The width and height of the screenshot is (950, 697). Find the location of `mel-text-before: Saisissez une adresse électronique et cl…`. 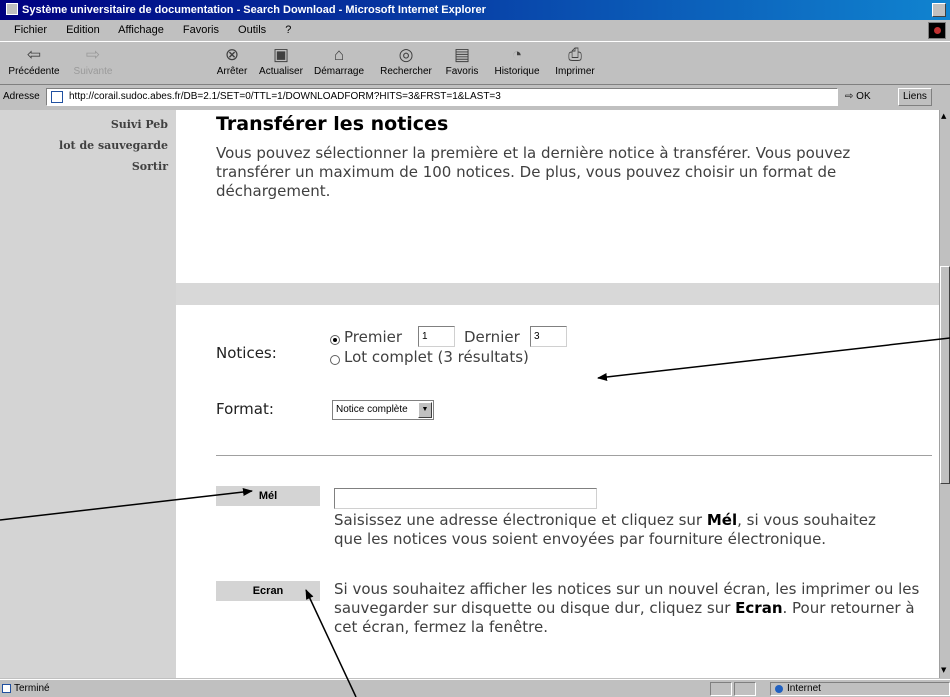

mel-text-before: Saisissez une adresse électronique et cl… is located at coordinates (520, 520).